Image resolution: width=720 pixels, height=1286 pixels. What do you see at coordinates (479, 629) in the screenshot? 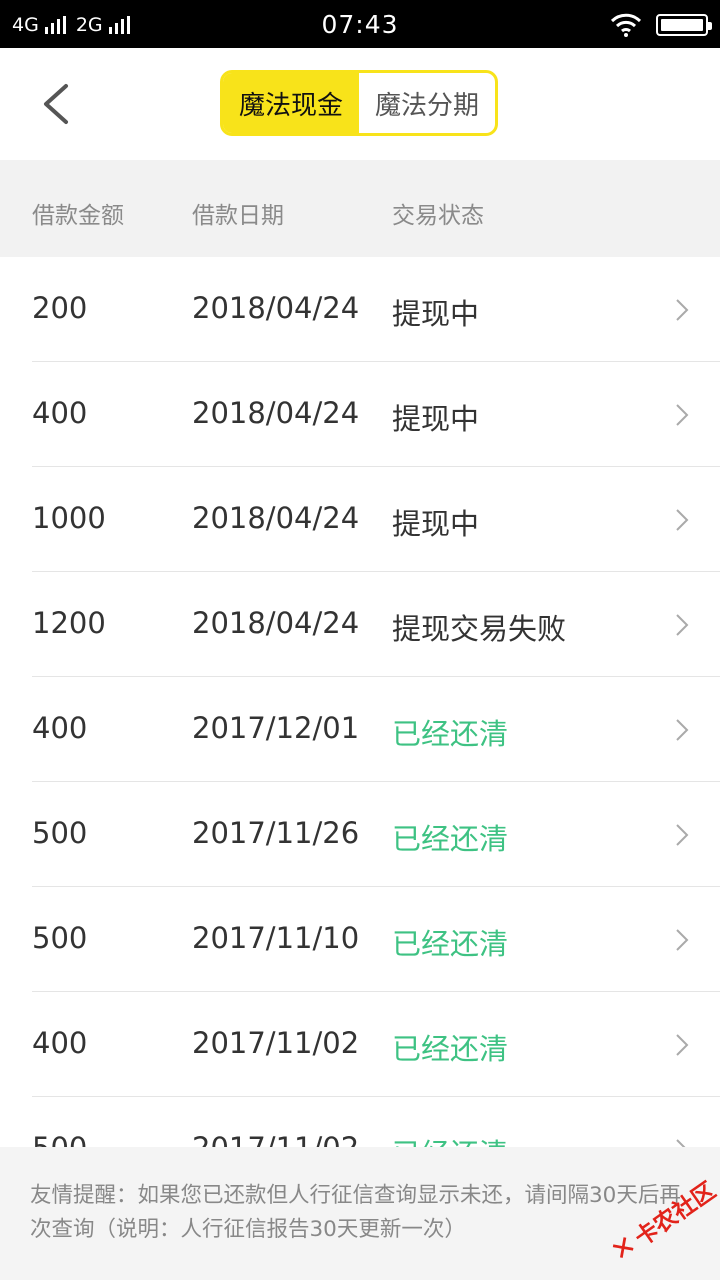
I see `loan-status: 提现交易失败` at bounding box center [479, 629].